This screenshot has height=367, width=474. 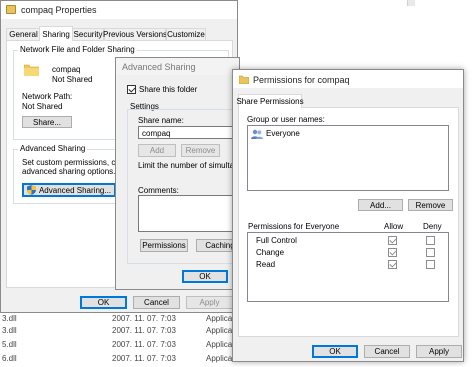 I want to click on share-folder-checkbox, so click(x=131, y=89).